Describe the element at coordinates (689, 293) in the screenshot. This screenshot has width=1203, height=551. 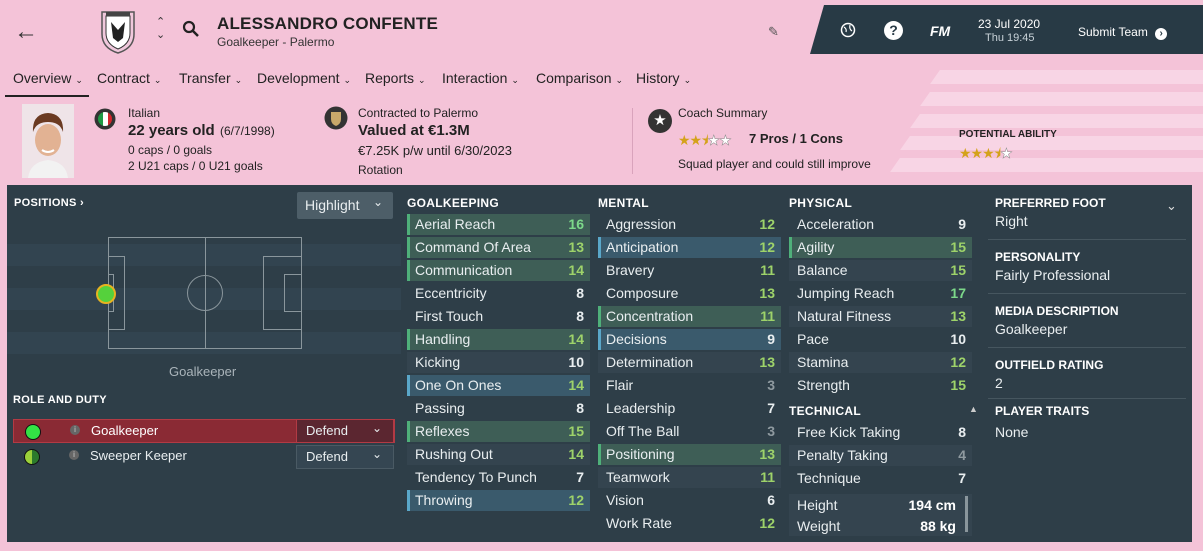
I see `attribute-row: Composure 13` at that location.